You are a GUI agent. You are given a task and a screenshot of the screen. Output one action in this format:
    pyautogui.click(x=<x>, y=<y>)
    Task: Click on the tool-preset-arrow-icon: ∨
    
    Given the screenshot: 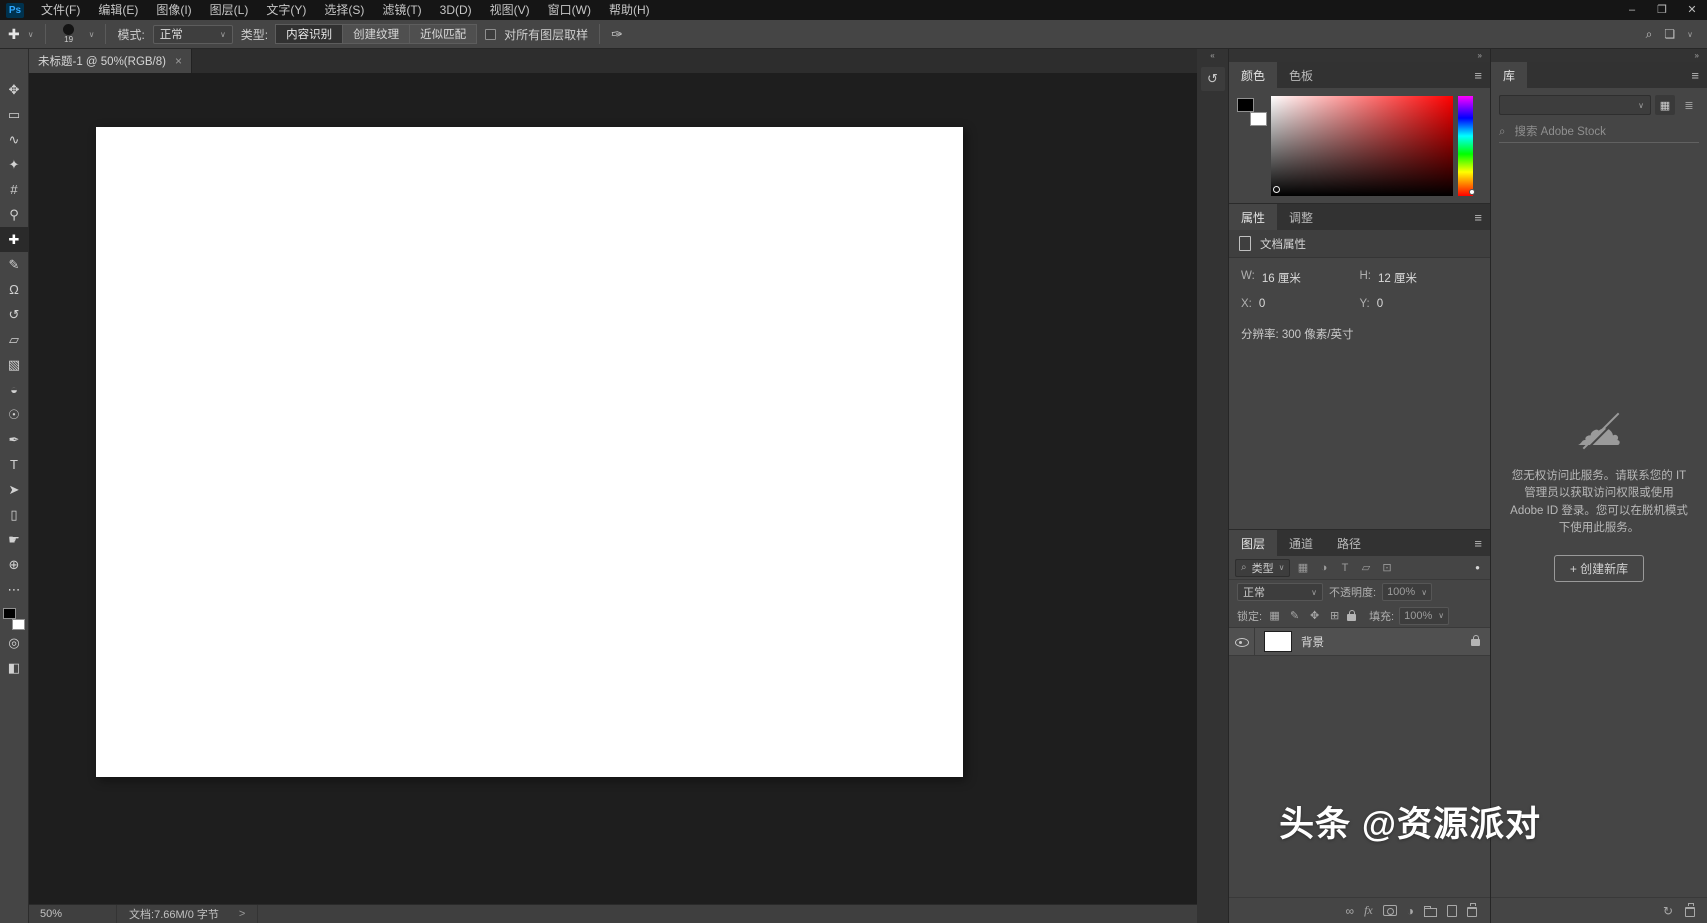 What is the action you would take?
    pyautogui.click(x=31, y=34)
    